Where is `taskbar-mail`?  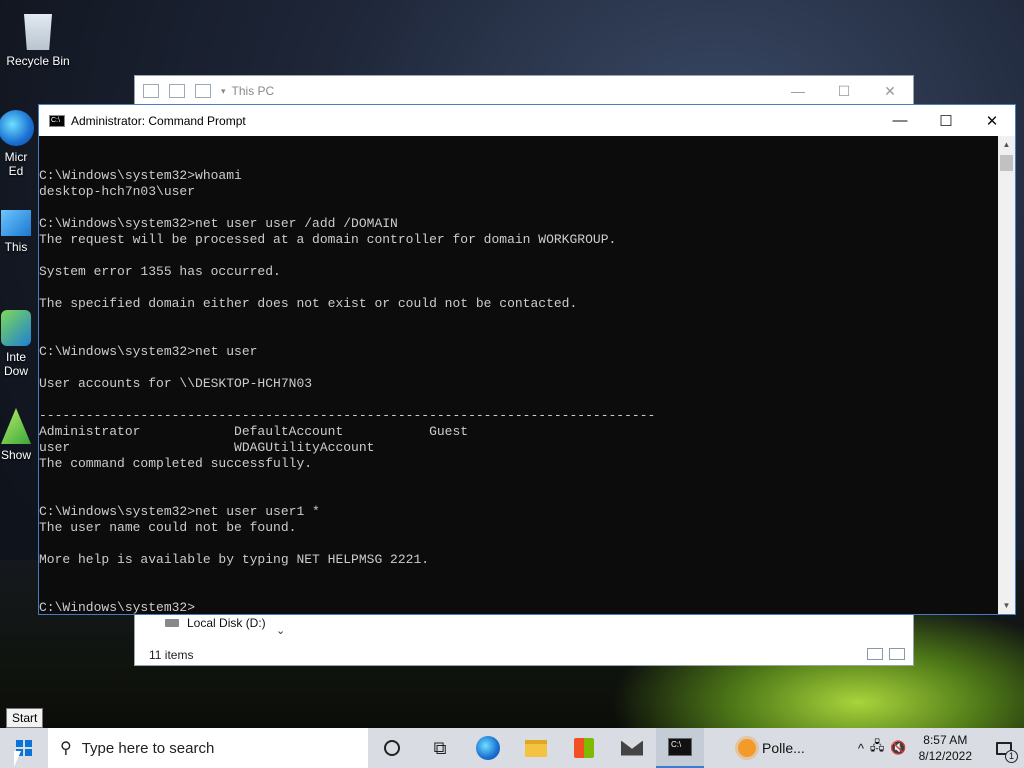 taskbar-mail is located at coordinates (632, 748).